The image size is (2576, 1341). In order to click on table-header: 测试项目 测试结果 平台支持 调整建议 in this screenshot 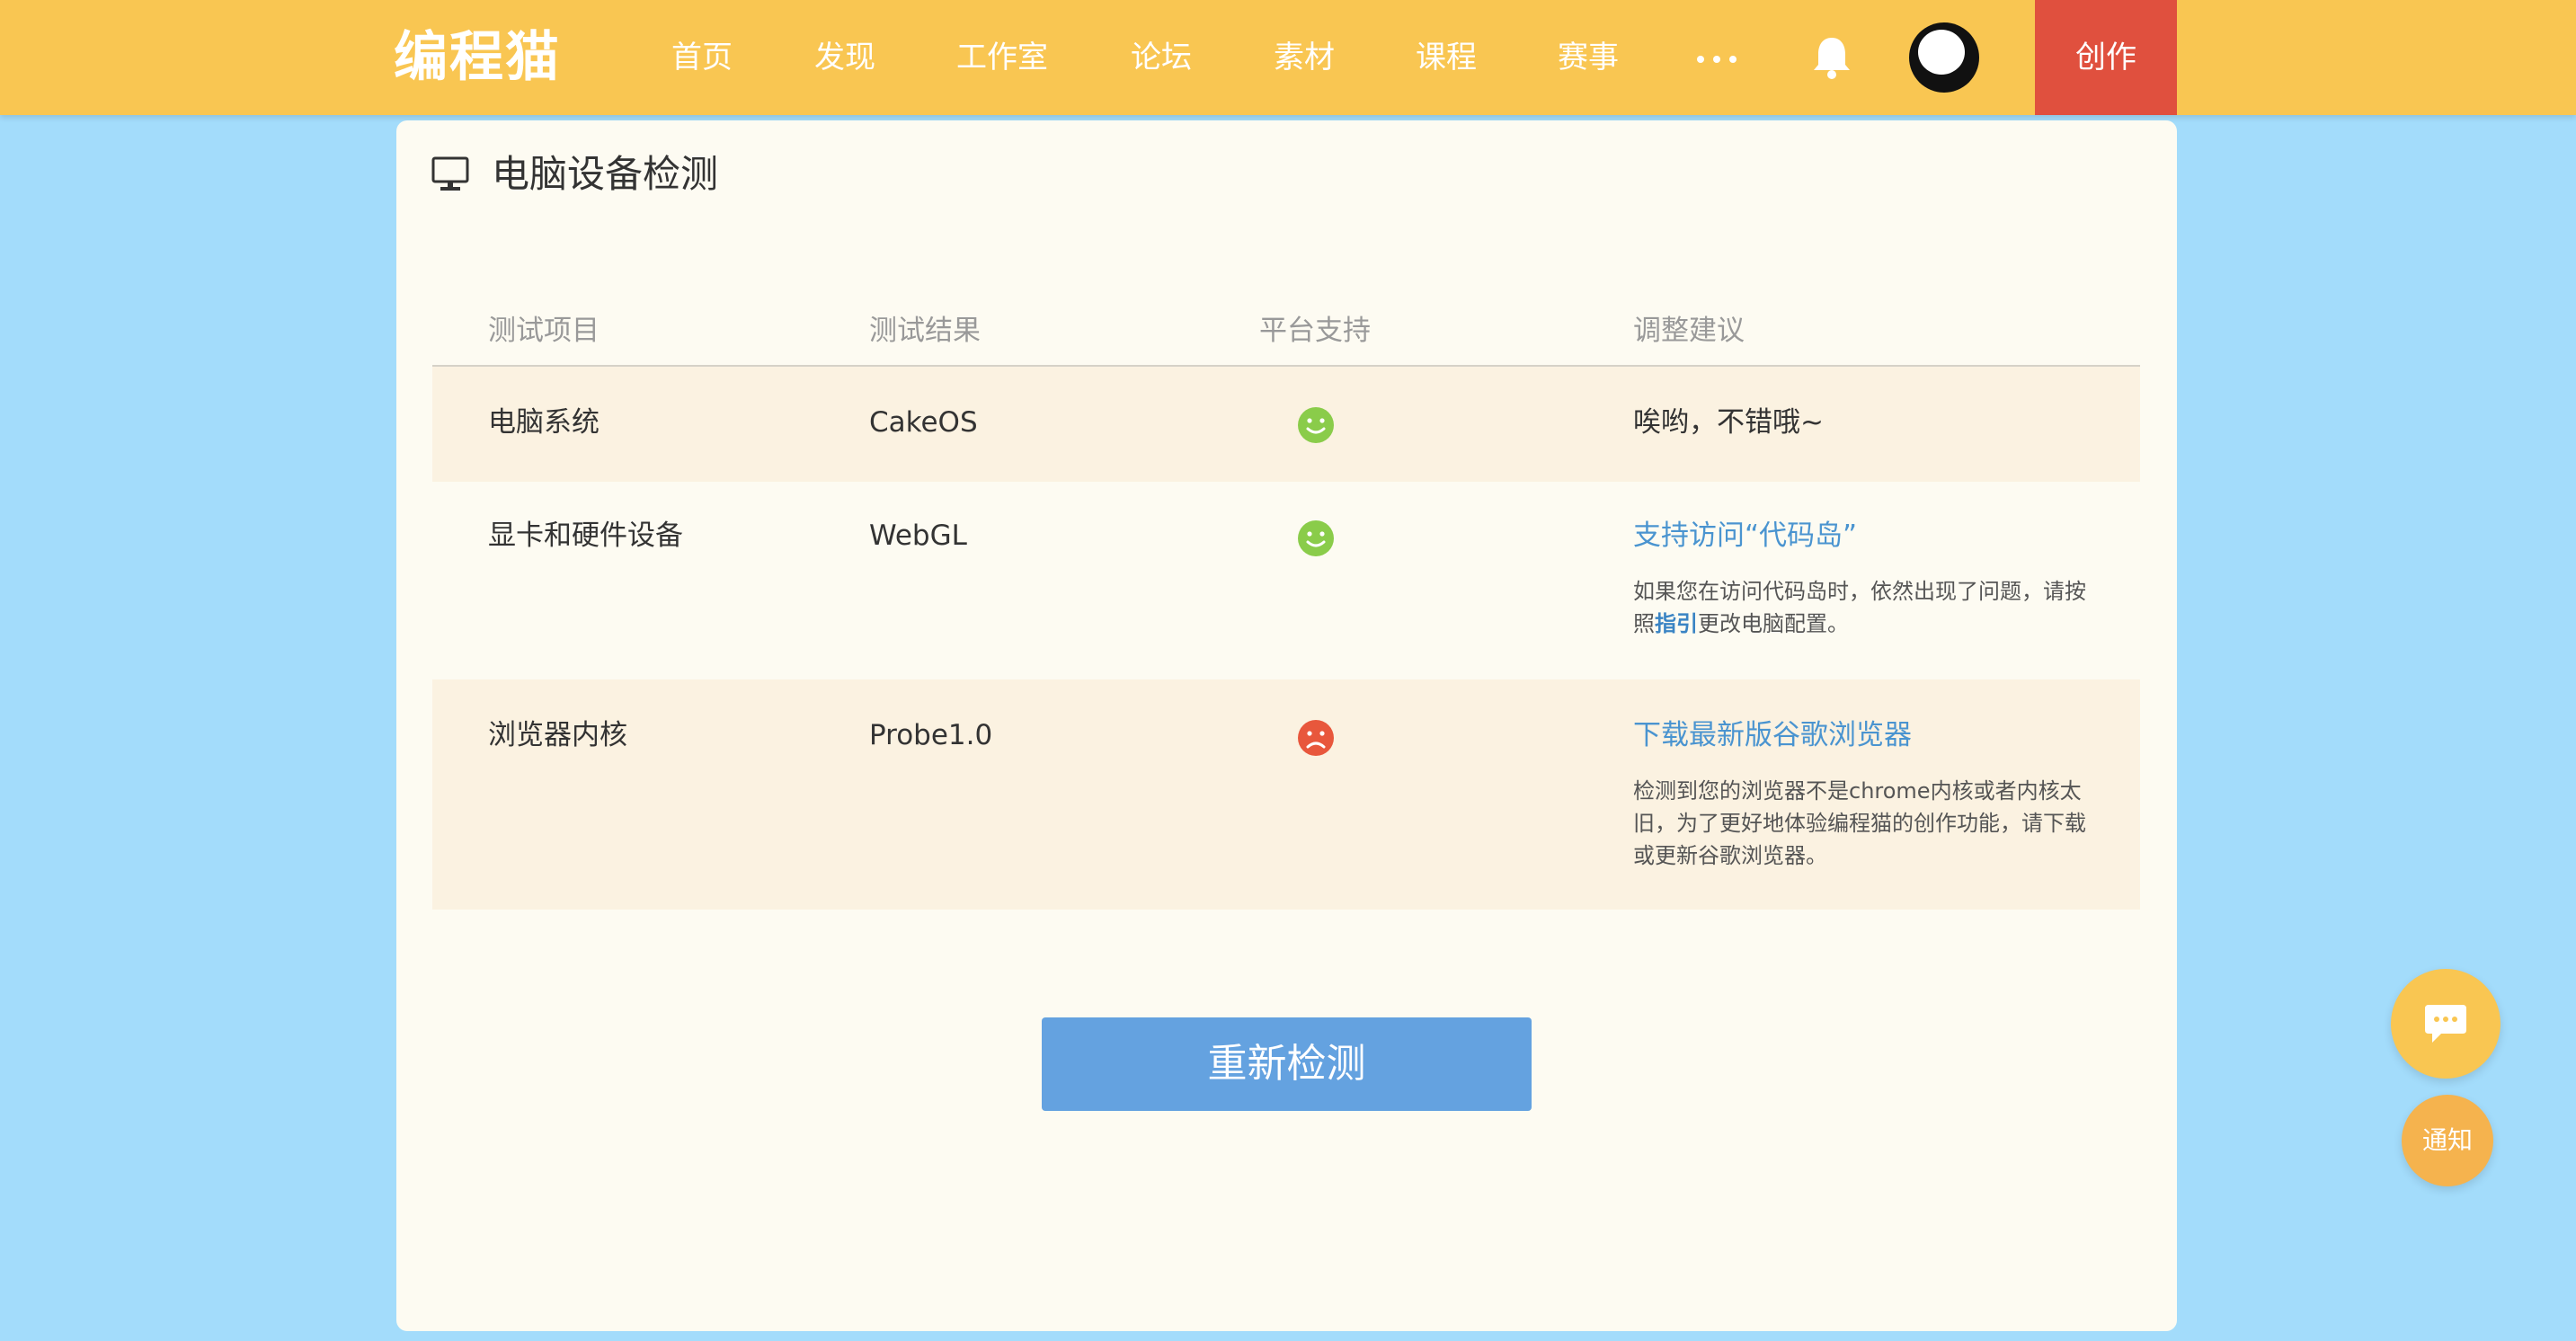, I will do `click(1286, 332)`.